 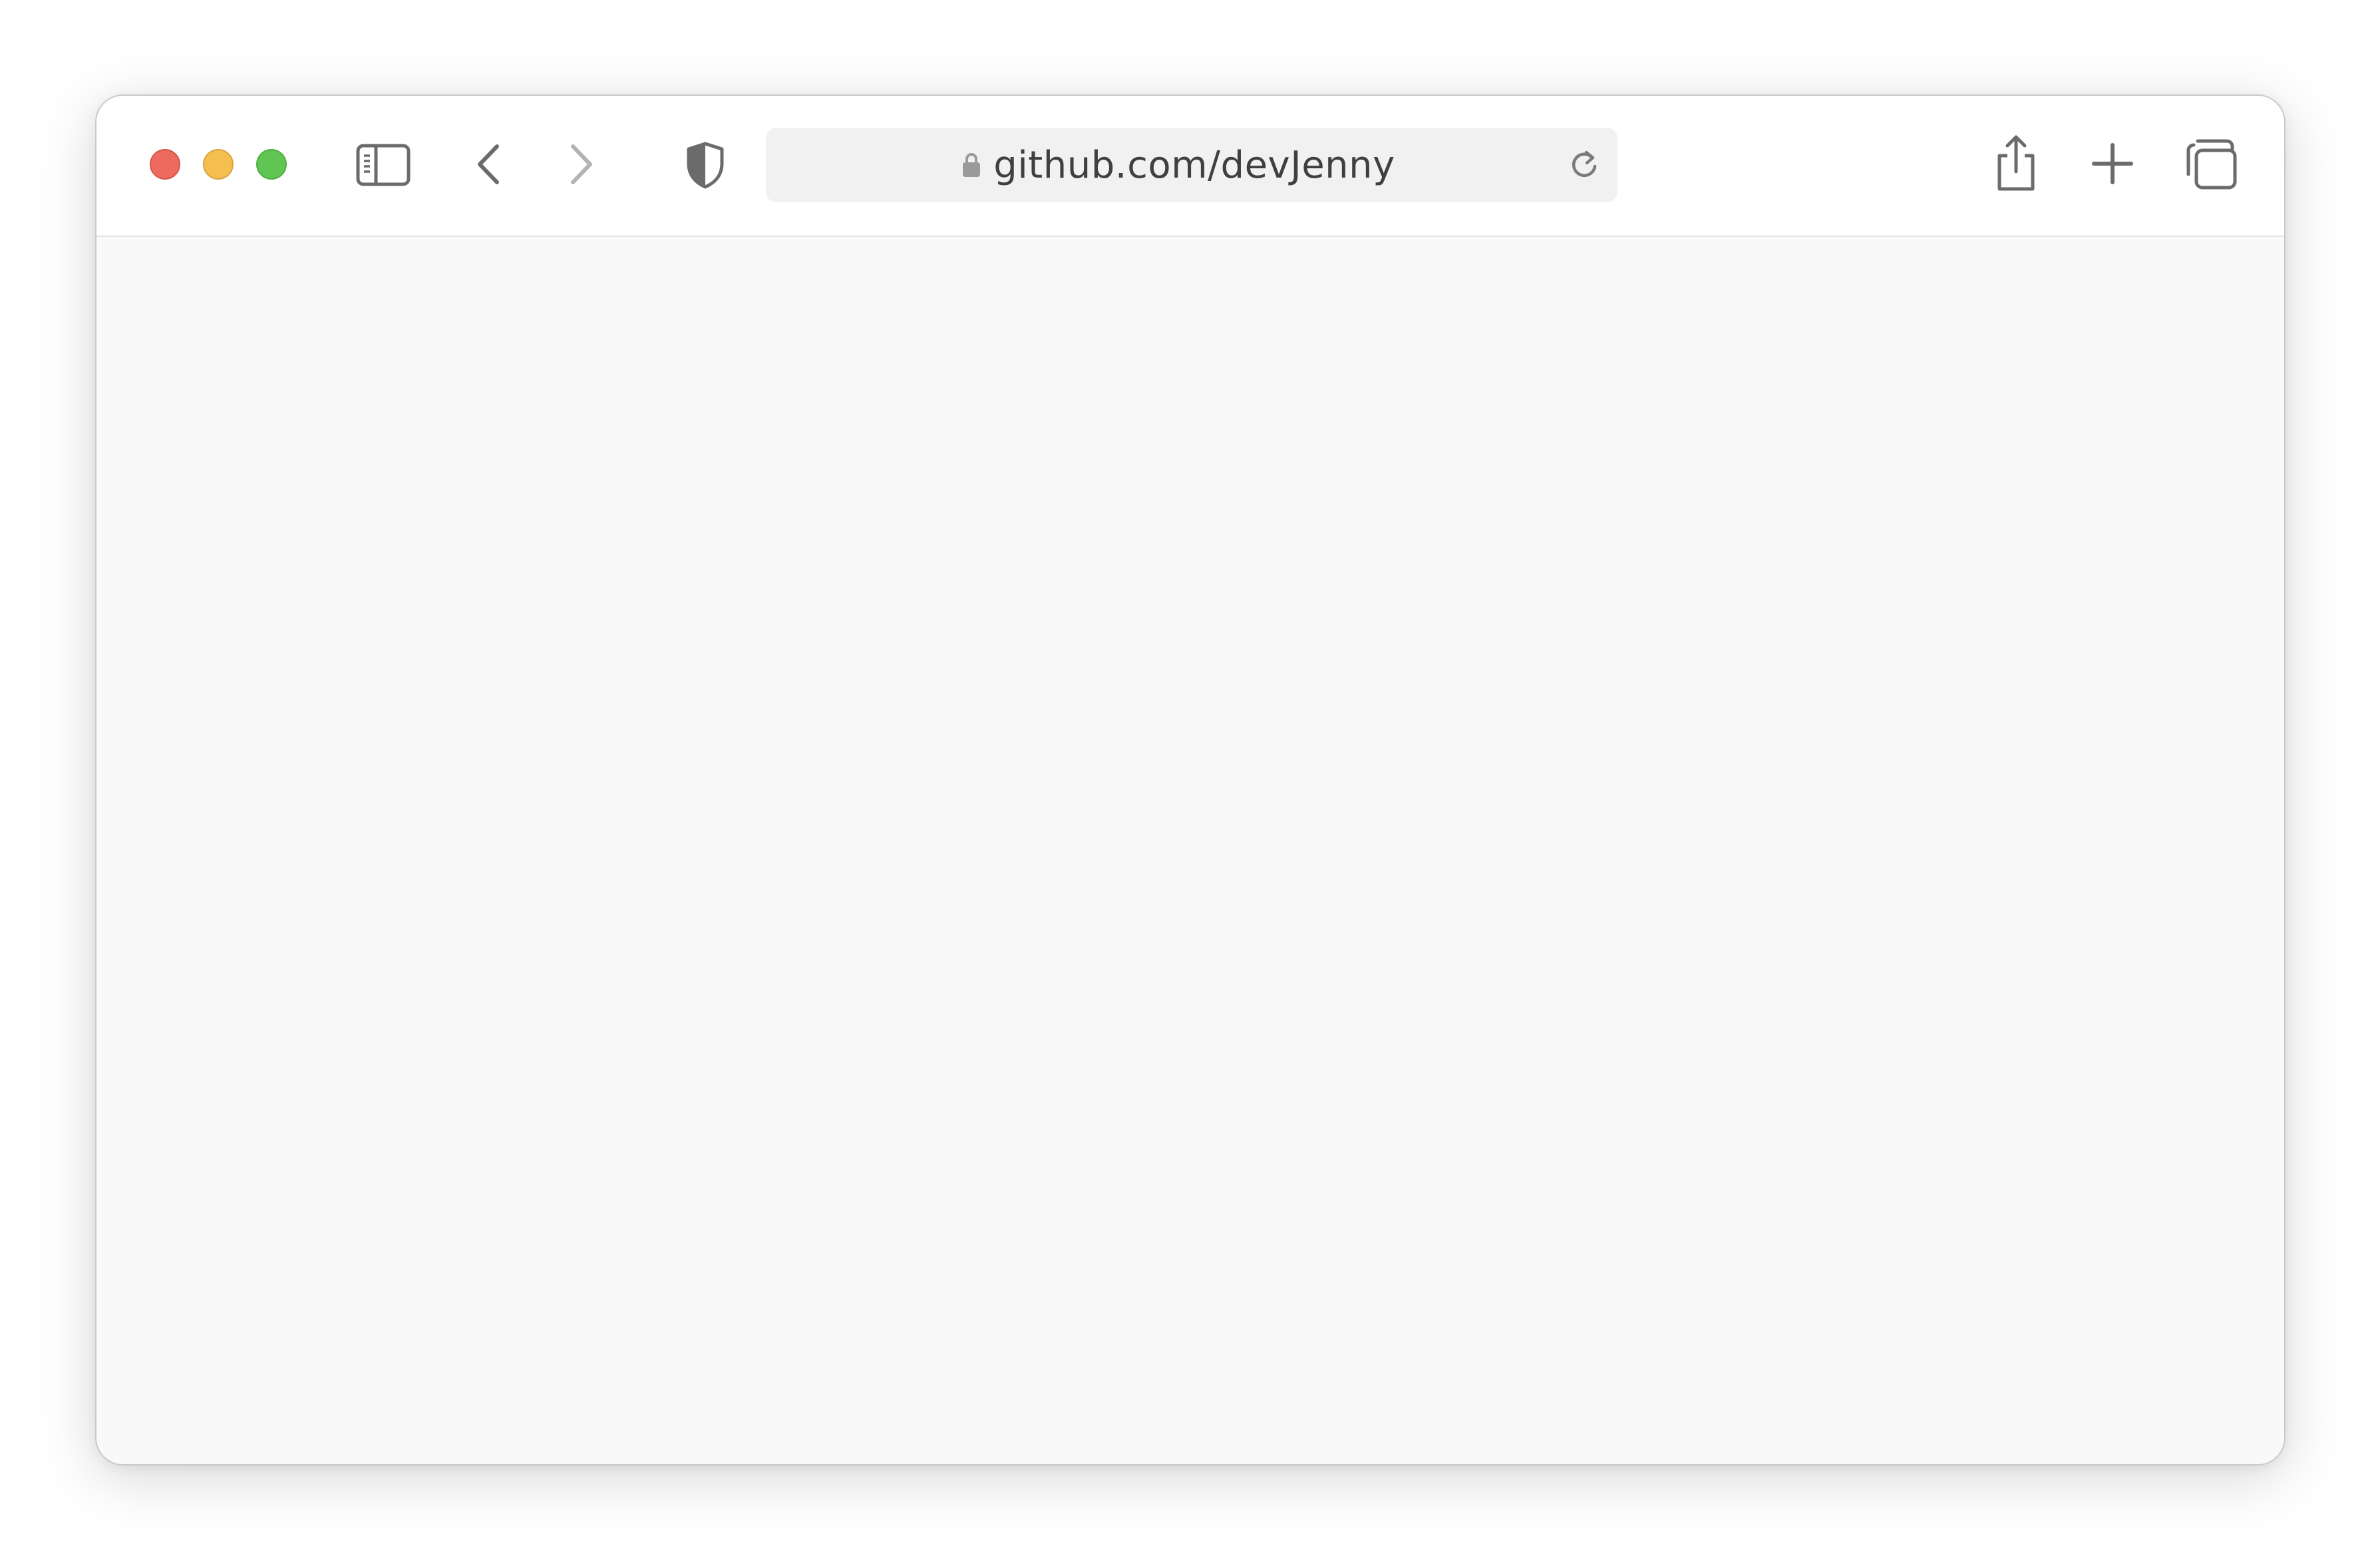 I want to click on back-button, so click(x=489, y=164).